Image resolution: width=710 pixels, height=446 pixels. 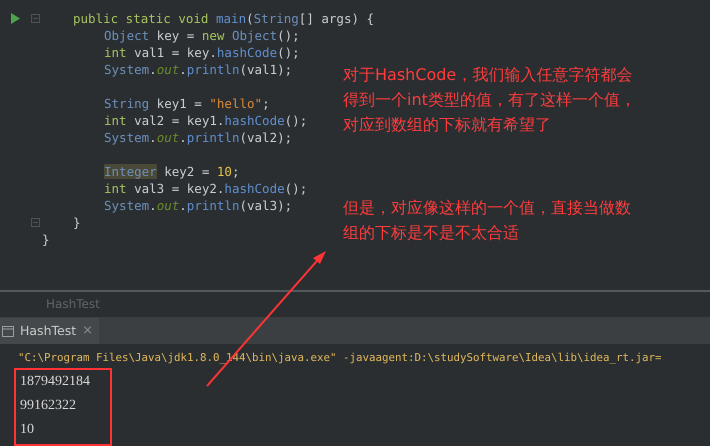 What do you see at coordinates (50, 331) in the screenshot?
I see `run-tab: HashTest ×` at bounding box center [50, 331].